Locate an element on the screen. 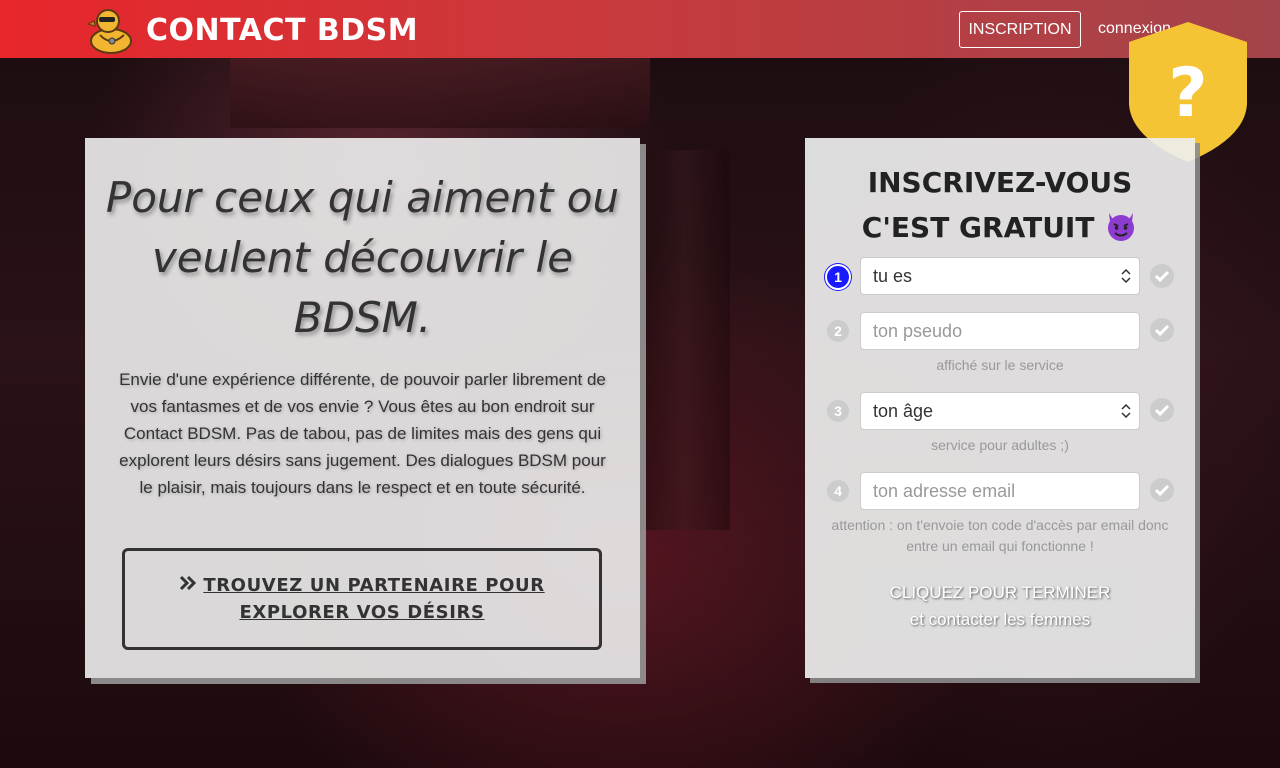  double-chevron-right-icon is located at coordinates (188, 583).